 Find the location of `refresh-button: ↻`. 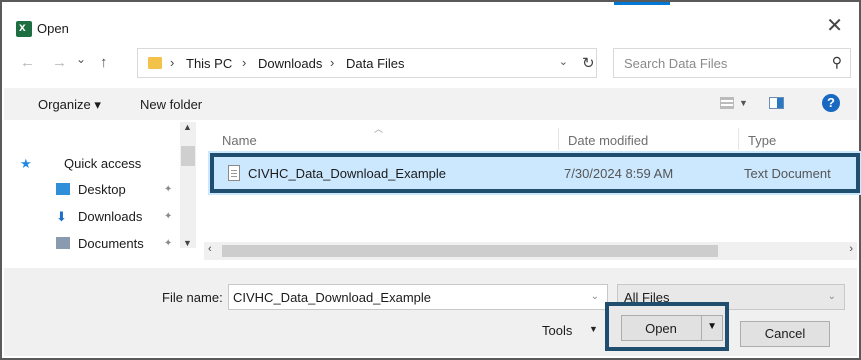

refresh-button: ↻ is located at coordinates (588, 63).